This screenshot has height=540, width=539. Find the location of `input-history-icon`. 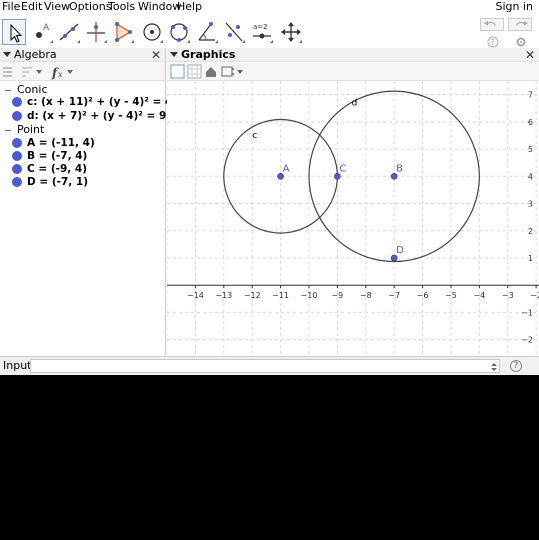

input-history-icon is located at coordinates (494, 367).